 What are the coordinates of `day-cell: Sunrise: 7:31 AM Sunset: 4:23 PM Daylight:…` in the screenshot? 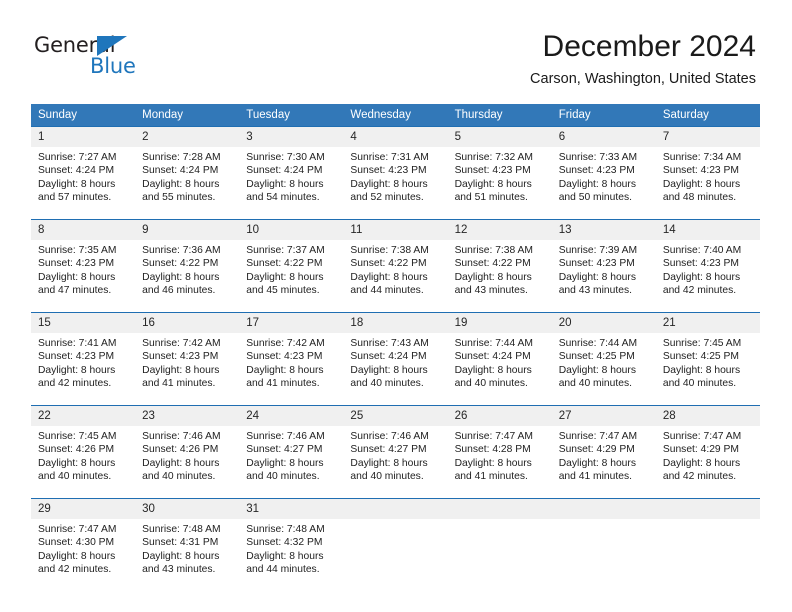 It's located at (395, 183).